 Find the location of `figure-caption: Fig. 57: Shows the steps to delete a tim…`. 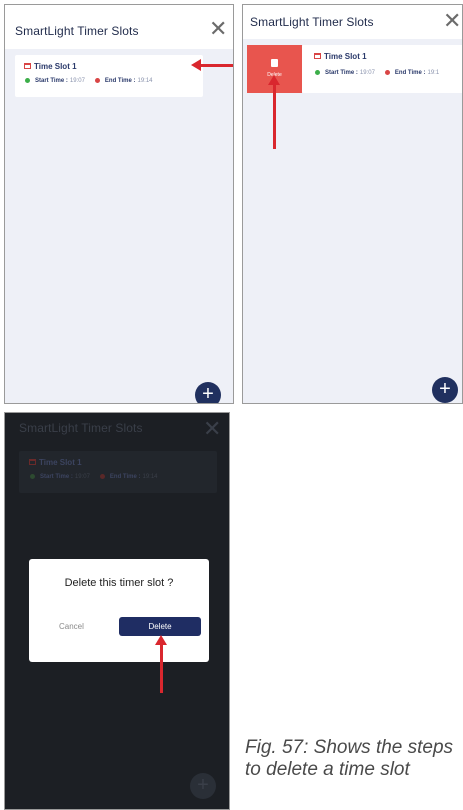

figure-caption: Fig. 57: Shows the steps to delete a tim… is located at coordinates (349, 758).